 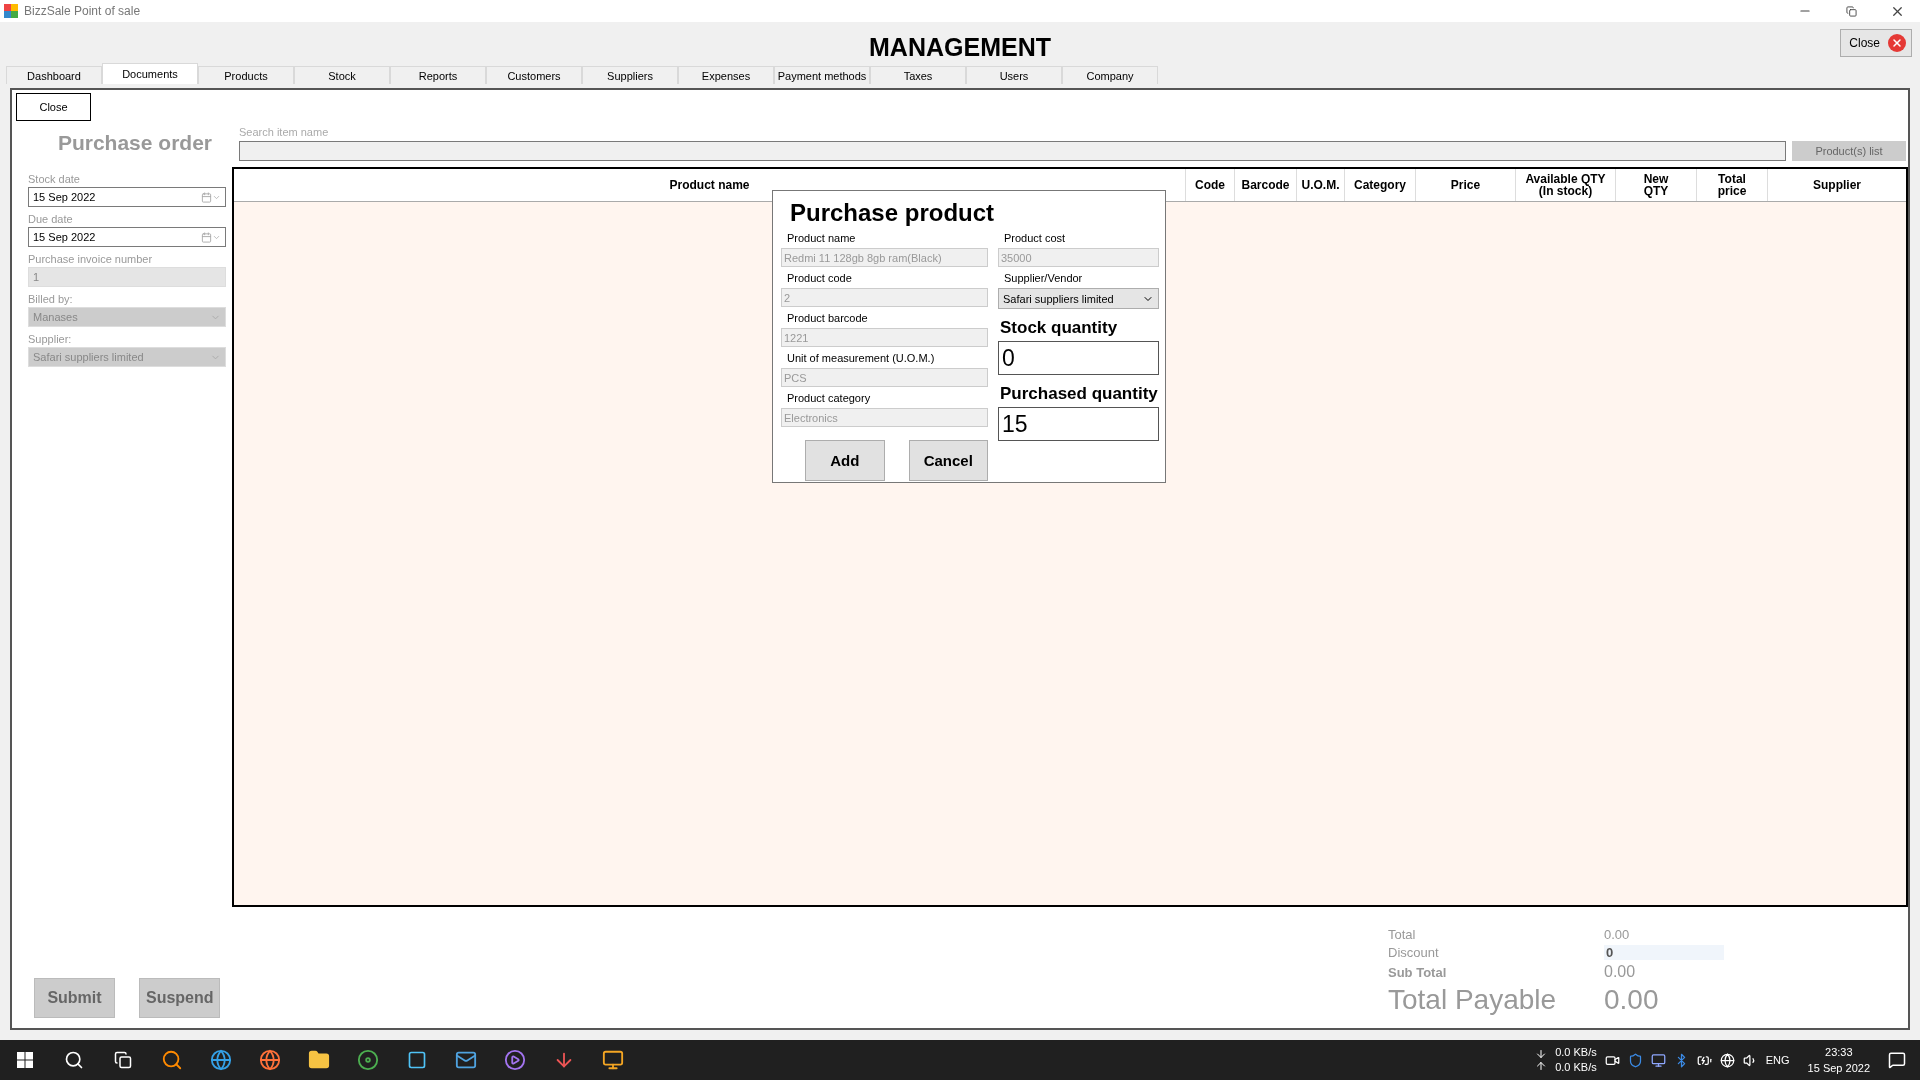 What do you see at coordinates (1838, 1068) in the screenshot?
I see `clock-date: 15 Sep 2022` at bounding box center [1838, 1068].